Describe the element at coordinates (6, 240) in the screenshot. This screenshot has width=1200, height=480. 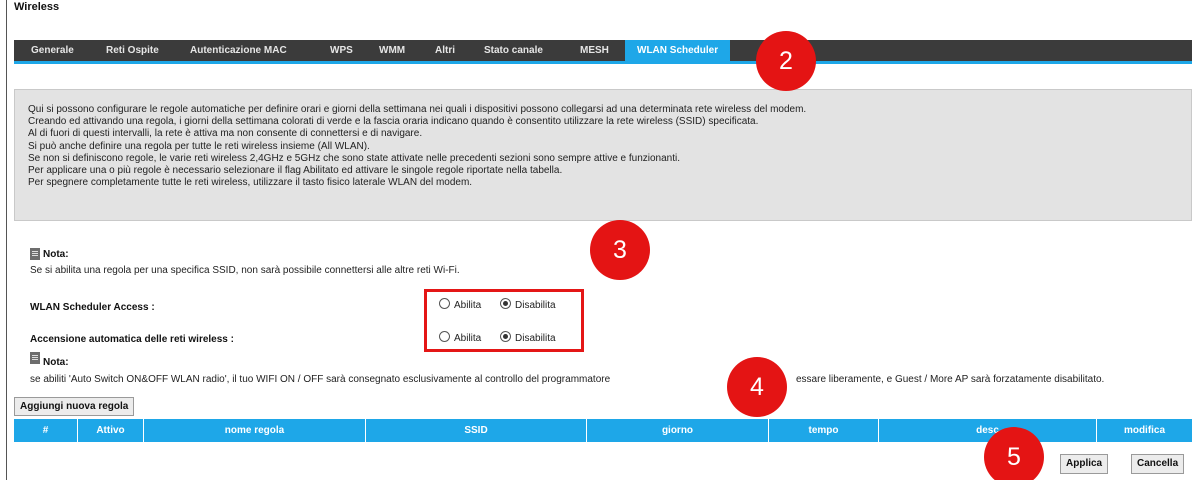
I see `frame-border` at that location.